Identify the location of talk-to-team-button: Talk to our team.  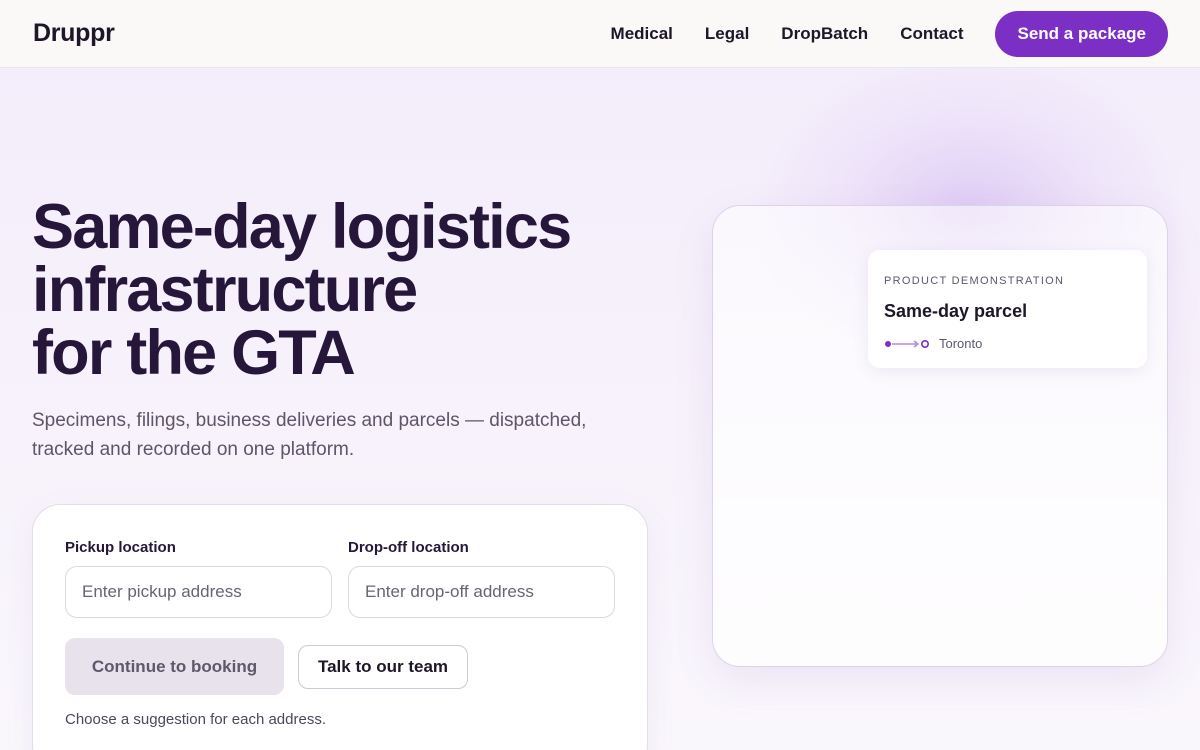
(383, 666).